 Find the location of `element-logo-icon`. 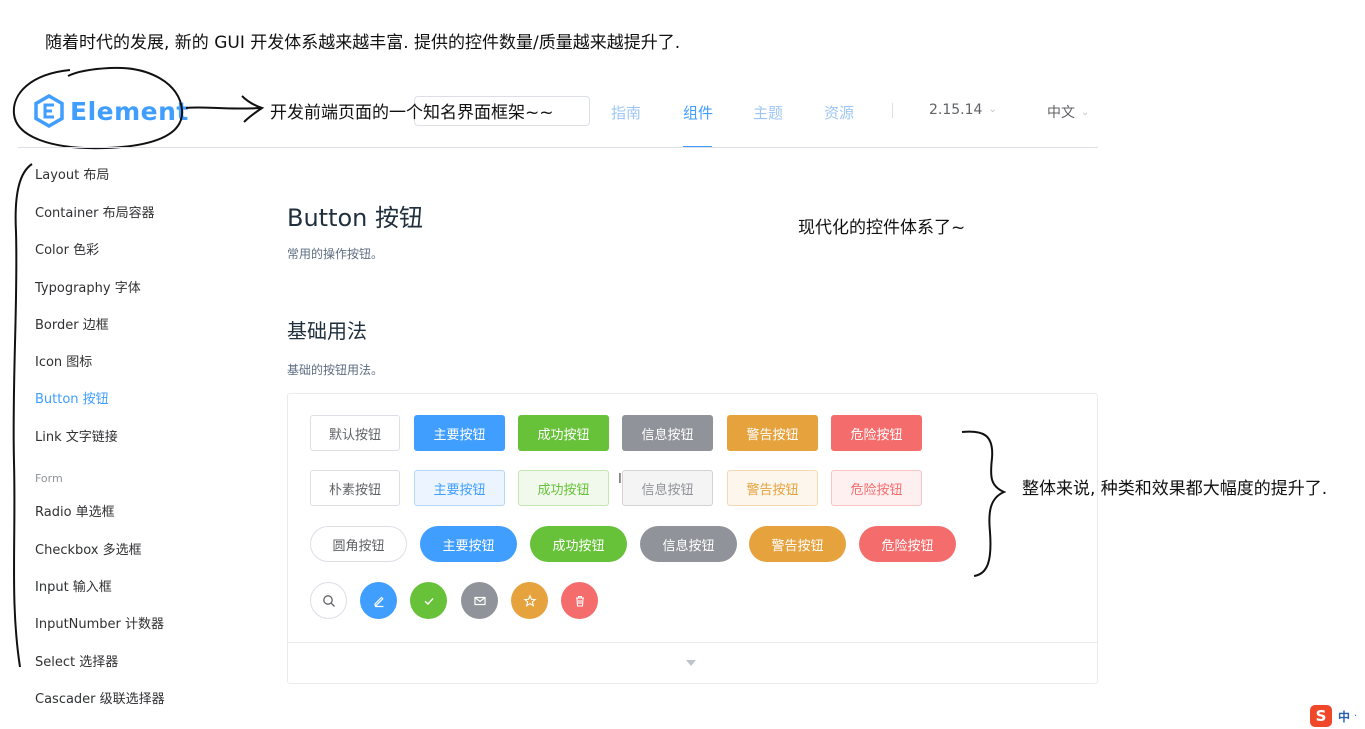

element-logo-icon is located at coordinates (49, 111).